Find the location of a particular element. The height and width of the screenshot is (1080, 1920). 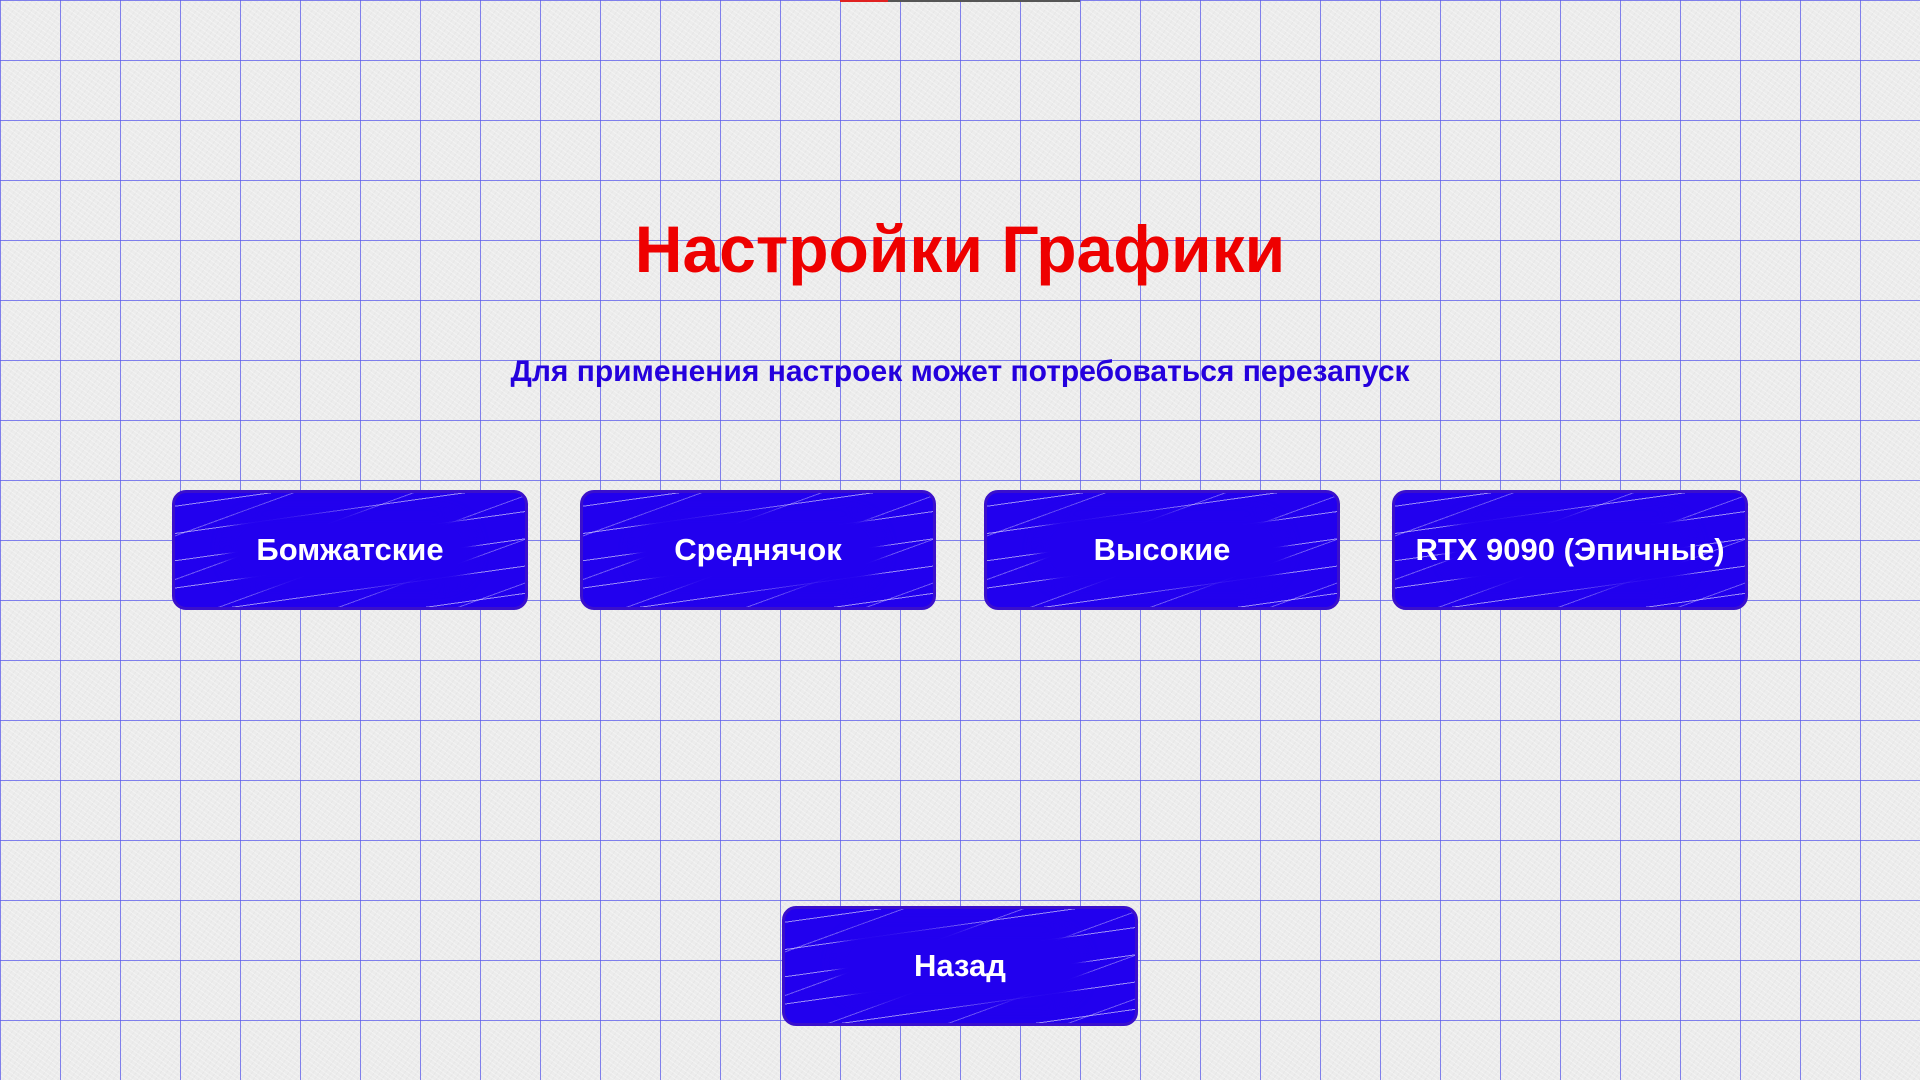

back-label: Назад is located at coordinates (960, 965).